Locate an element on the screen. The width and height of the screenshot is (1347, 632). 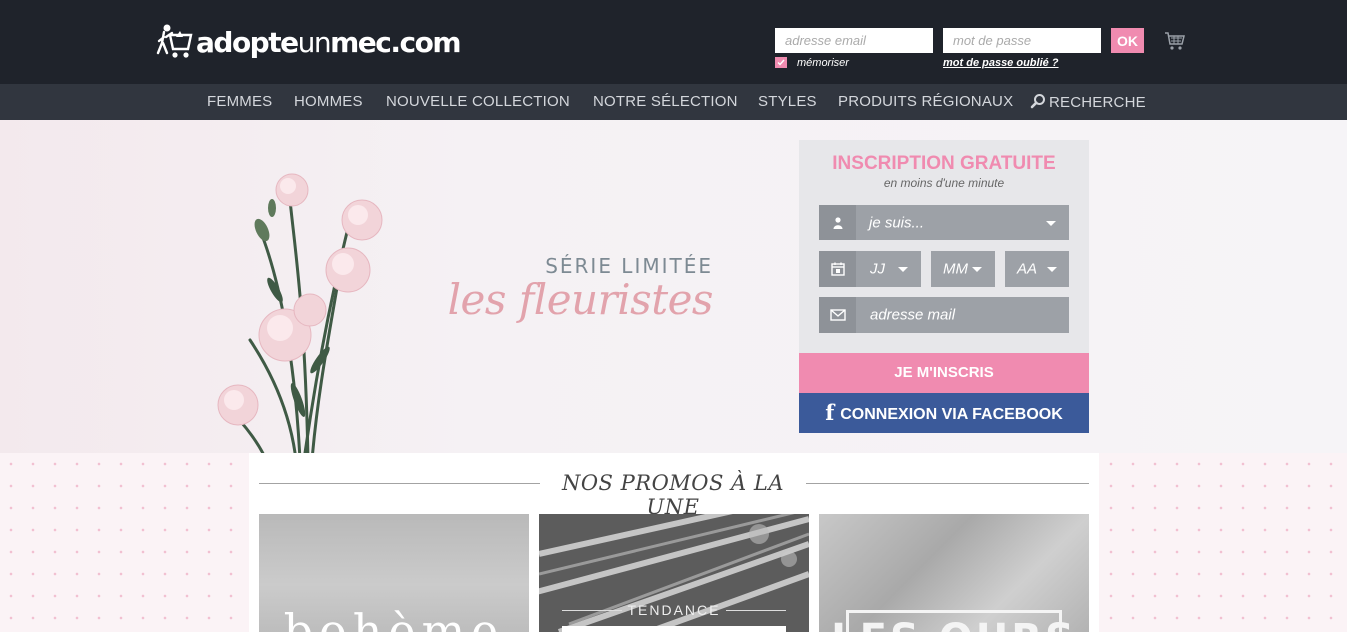
nav-item-nouvelle-collection: NOUVELLE COLLECTION is located at coordinates (478, 102).